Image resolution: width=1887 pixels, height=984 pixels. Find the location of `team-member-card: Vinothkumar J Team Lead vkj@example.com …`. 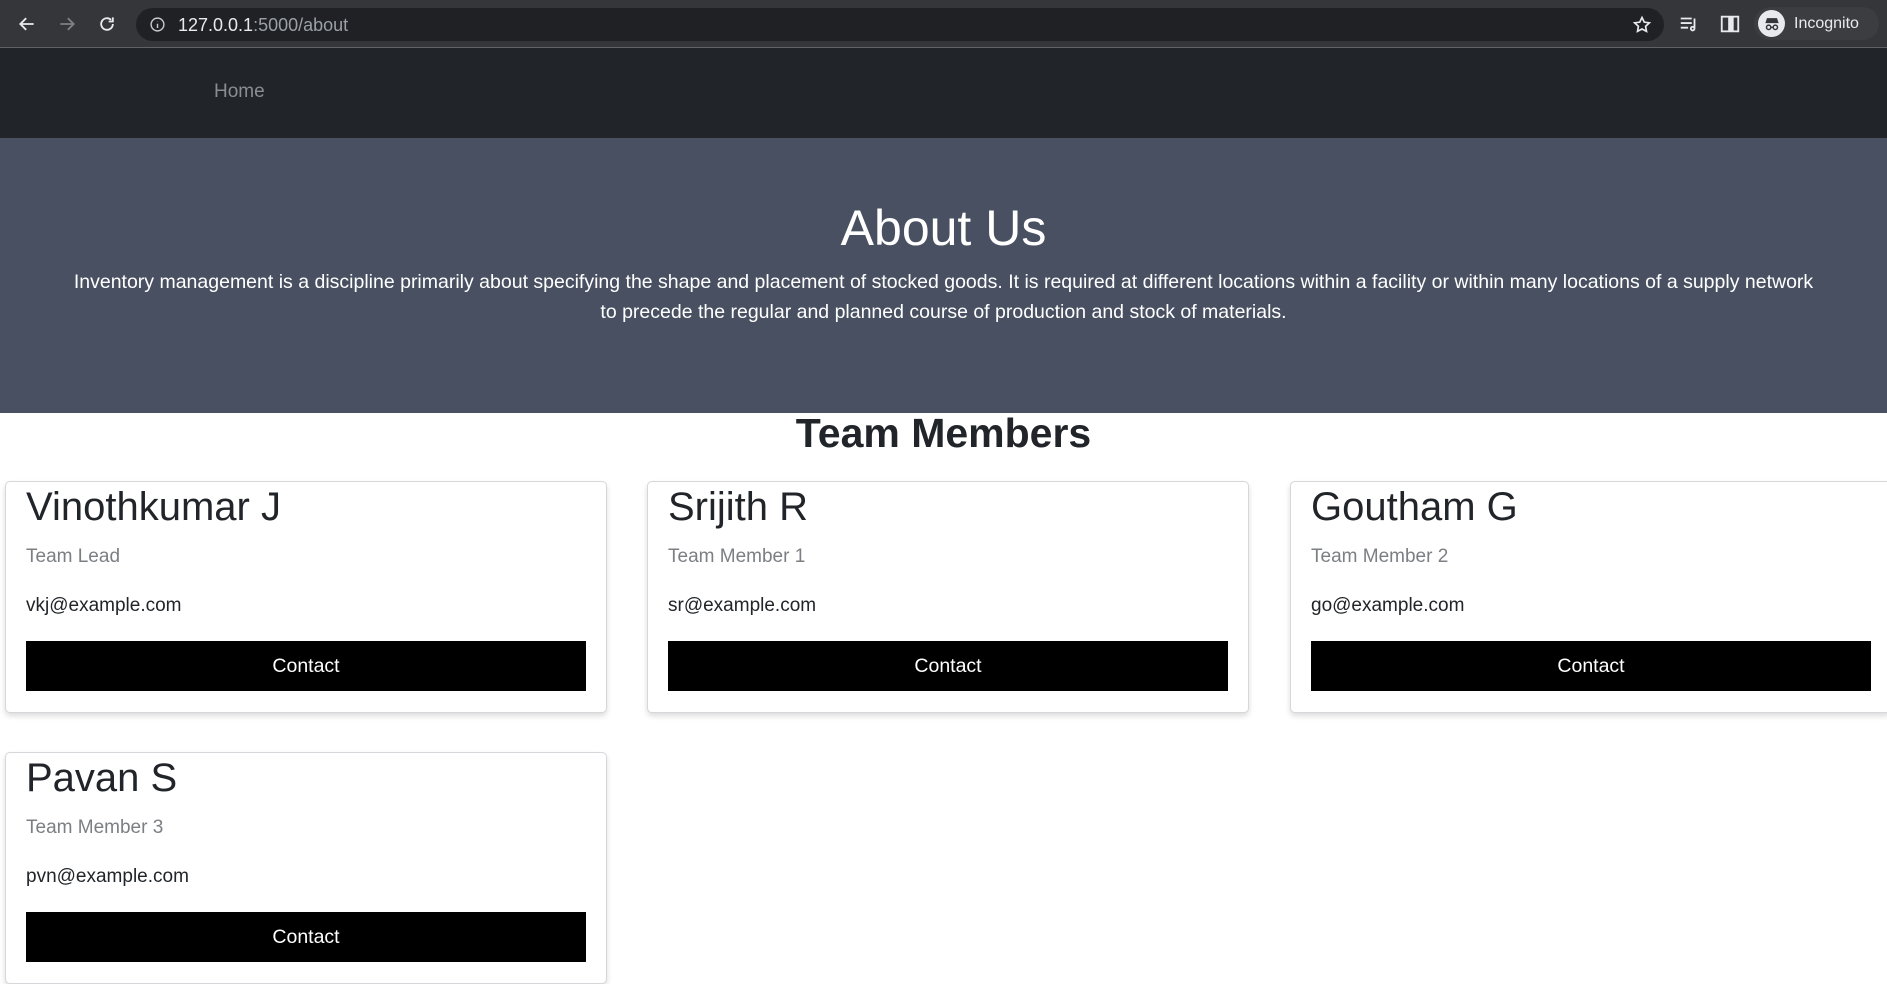

team-member-card: Vinothkumar J Team Lead vkj@example.com … is located at coordinates (306, 597).